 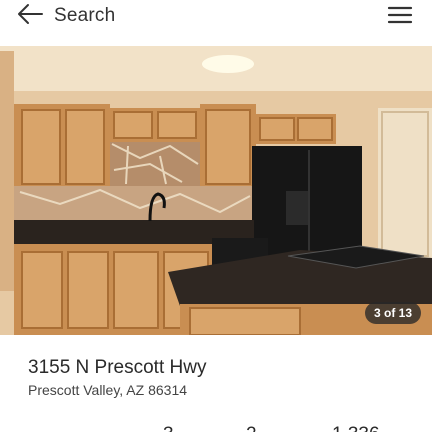 I want to click on back-button: Search, so click(x=65, y=16).